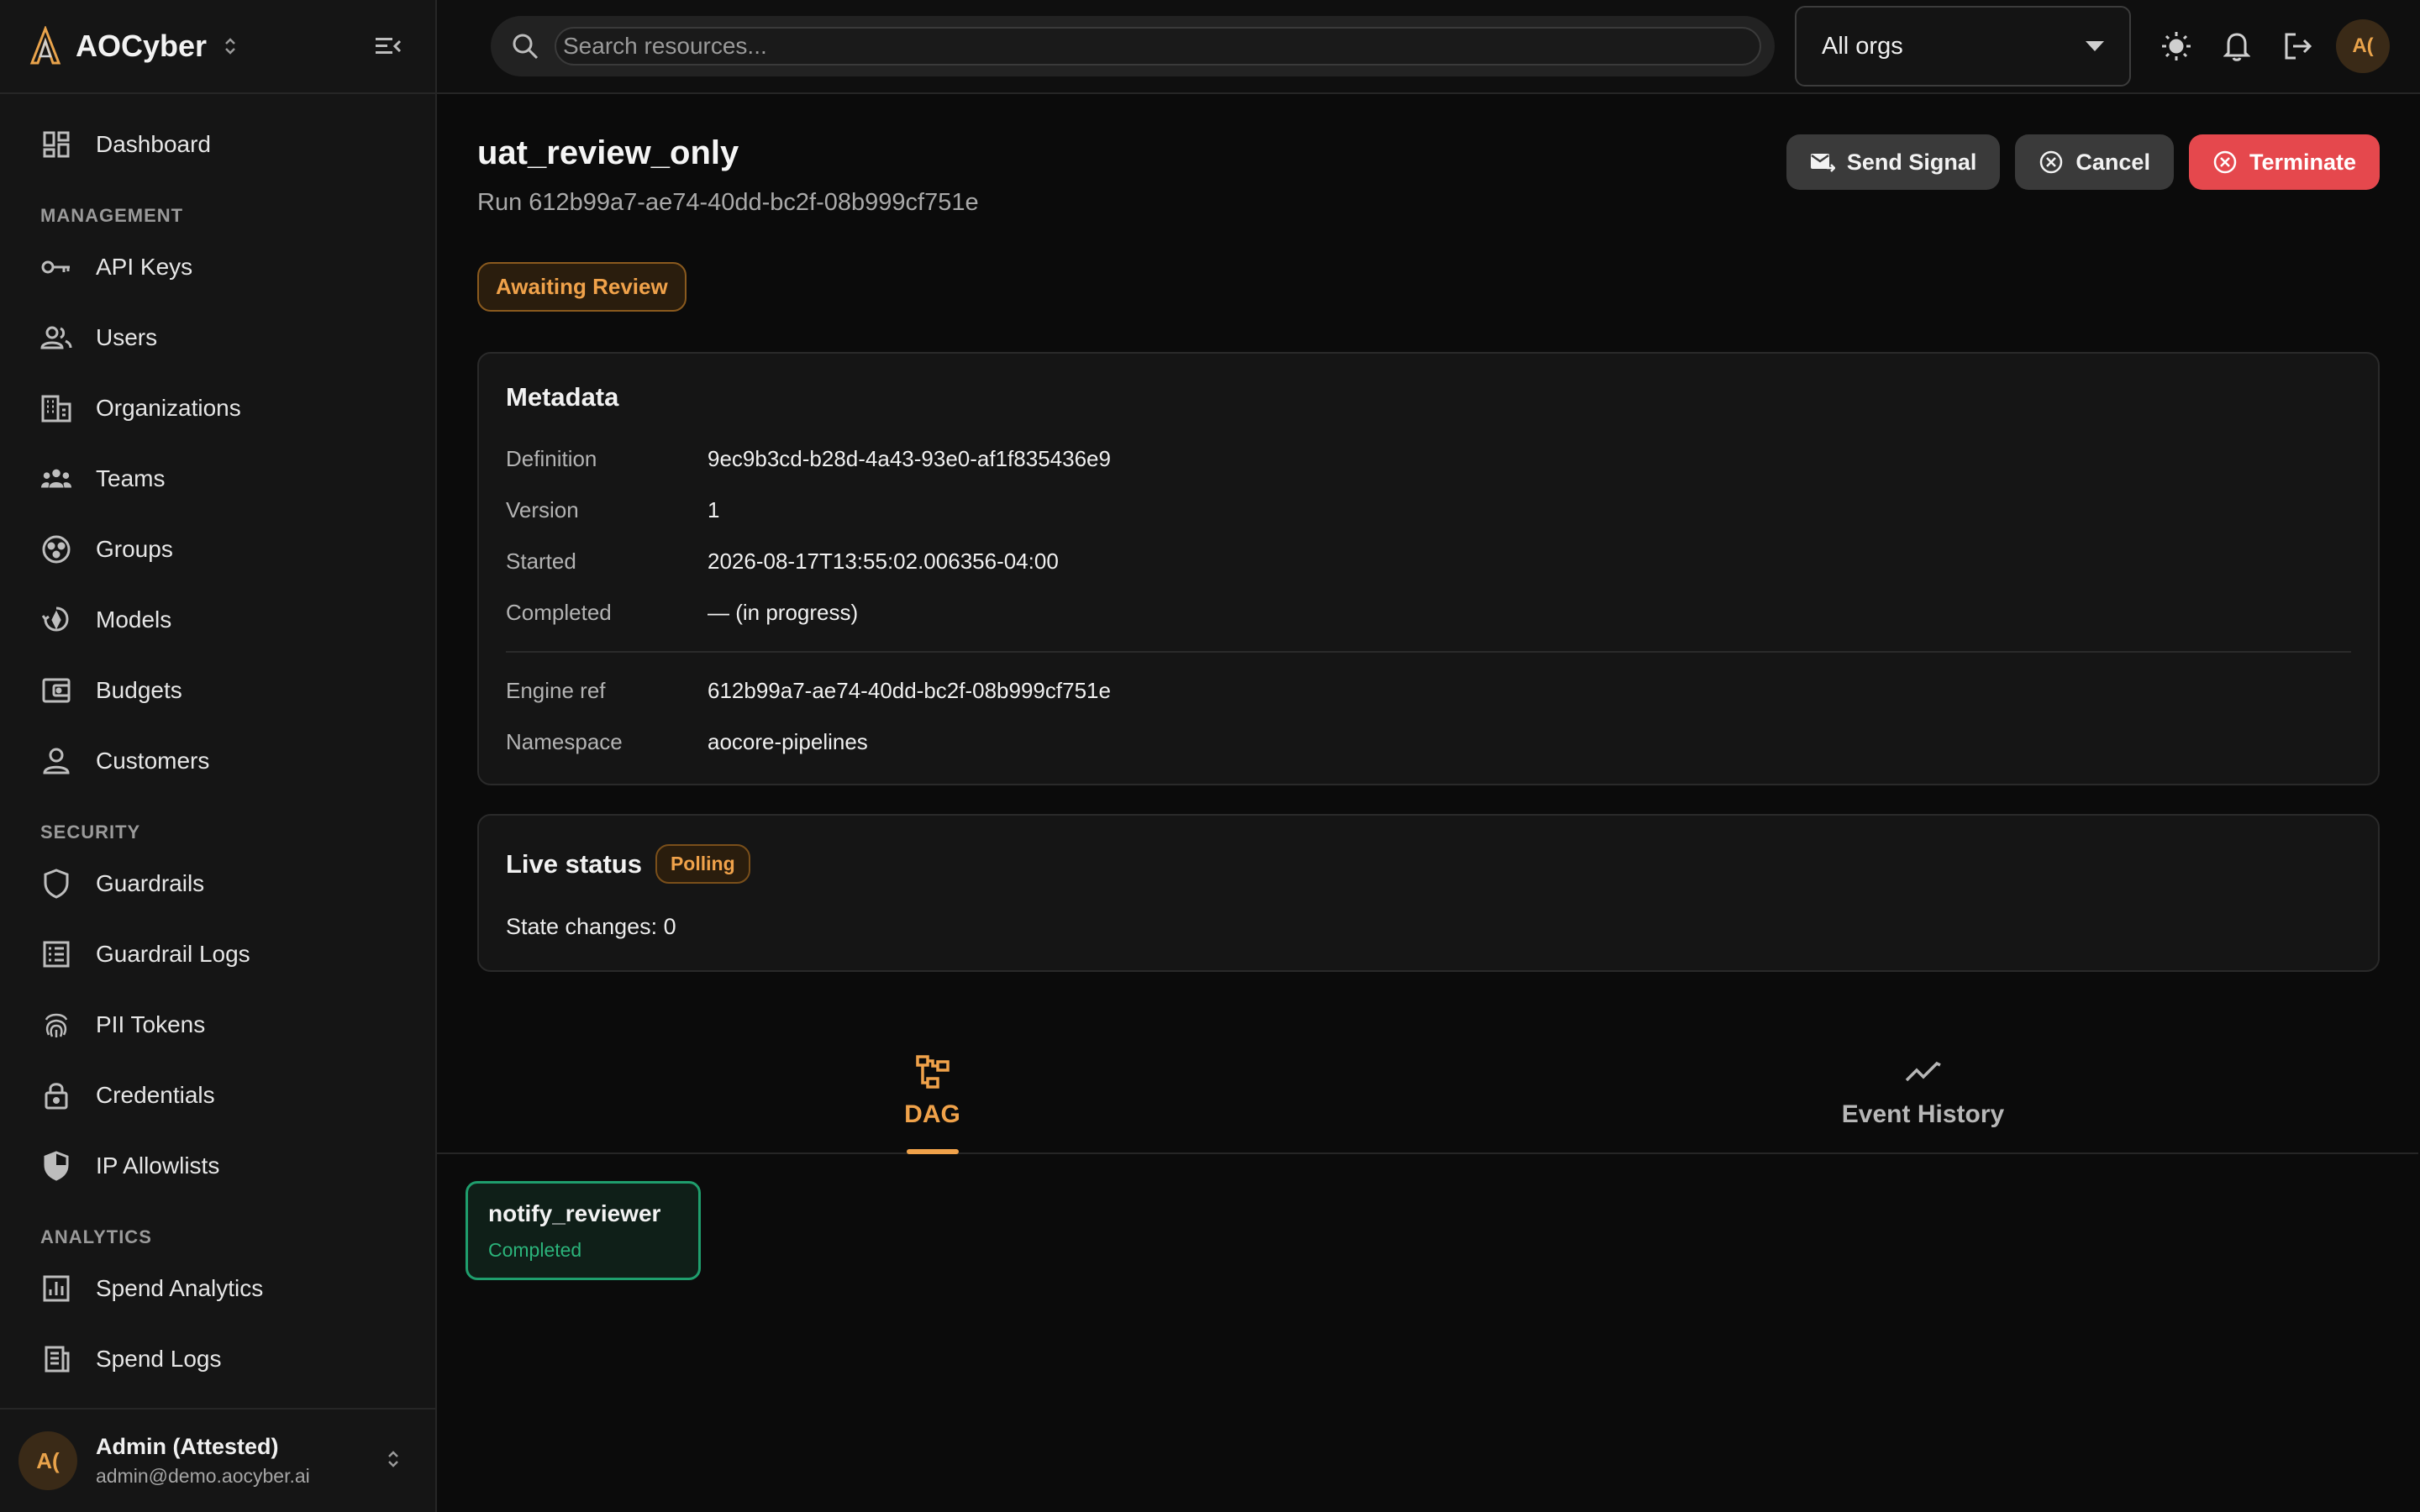 The image size is (2420, 1512). What do you see at coordinates (142, 46) in the screenshot?
I see `brand-name: AOCyber` at bounding box center [142, 46].